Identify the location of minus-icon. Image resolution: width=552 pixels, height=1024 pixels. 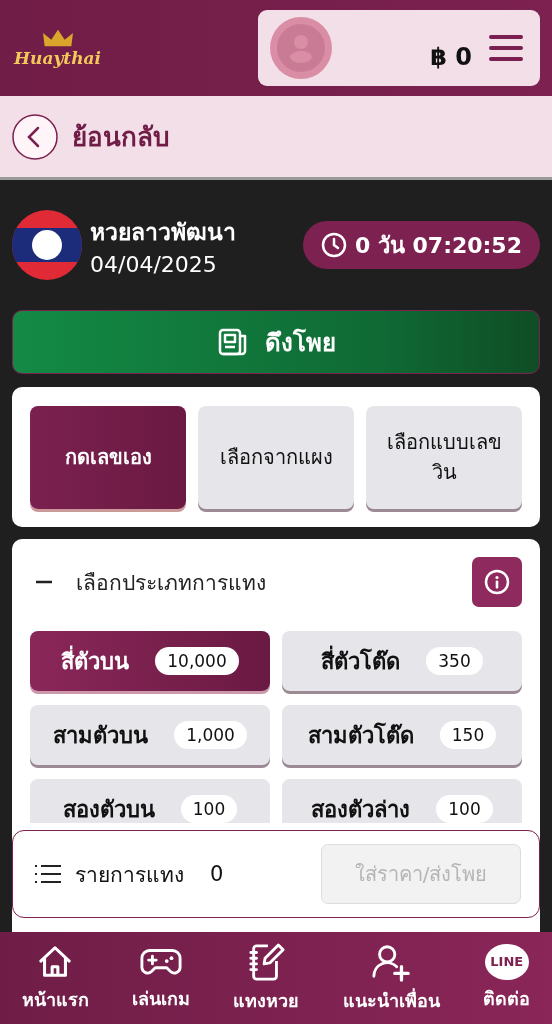
(44, 582).